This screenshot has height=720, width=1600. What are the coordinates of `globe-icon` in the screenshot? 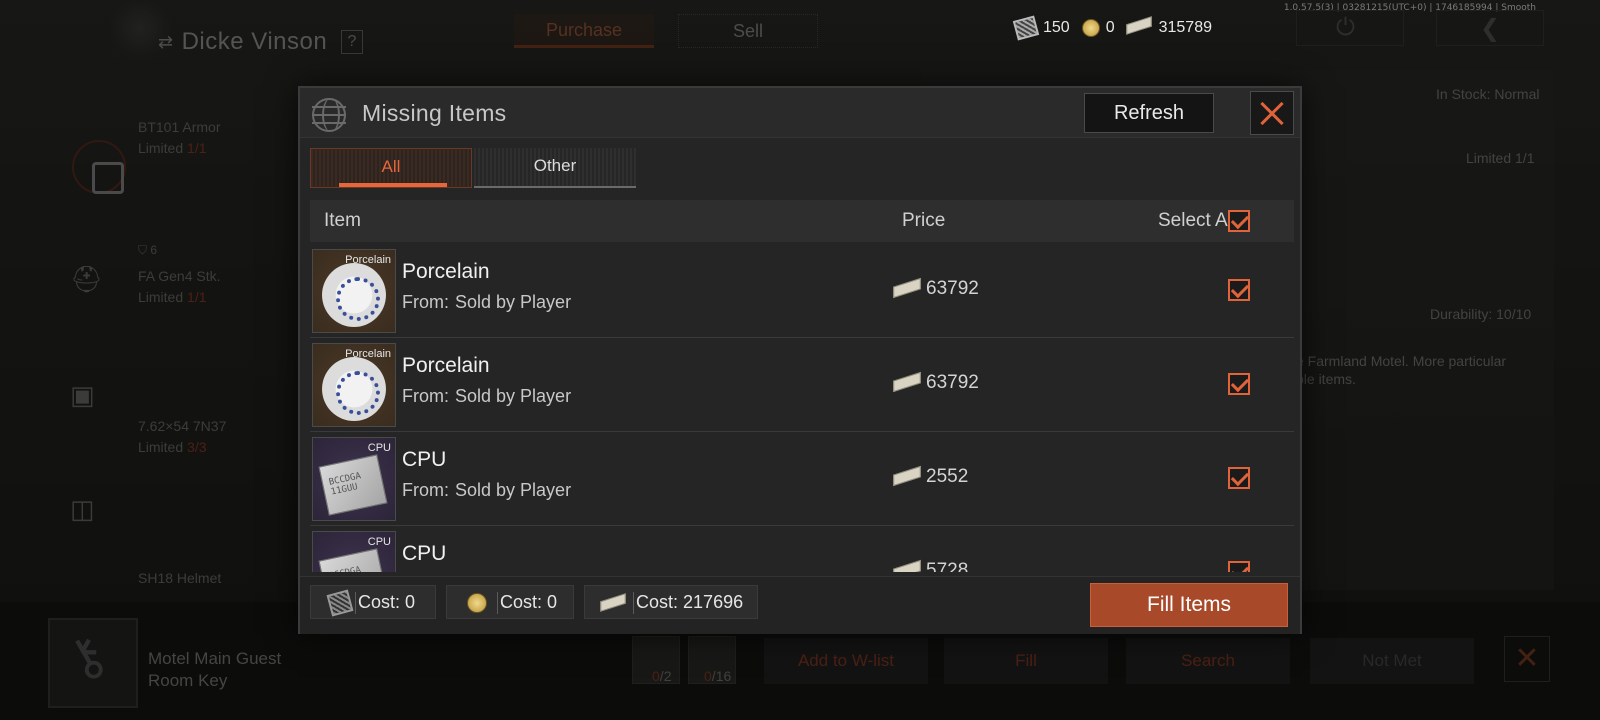 It's located at (329, 115).